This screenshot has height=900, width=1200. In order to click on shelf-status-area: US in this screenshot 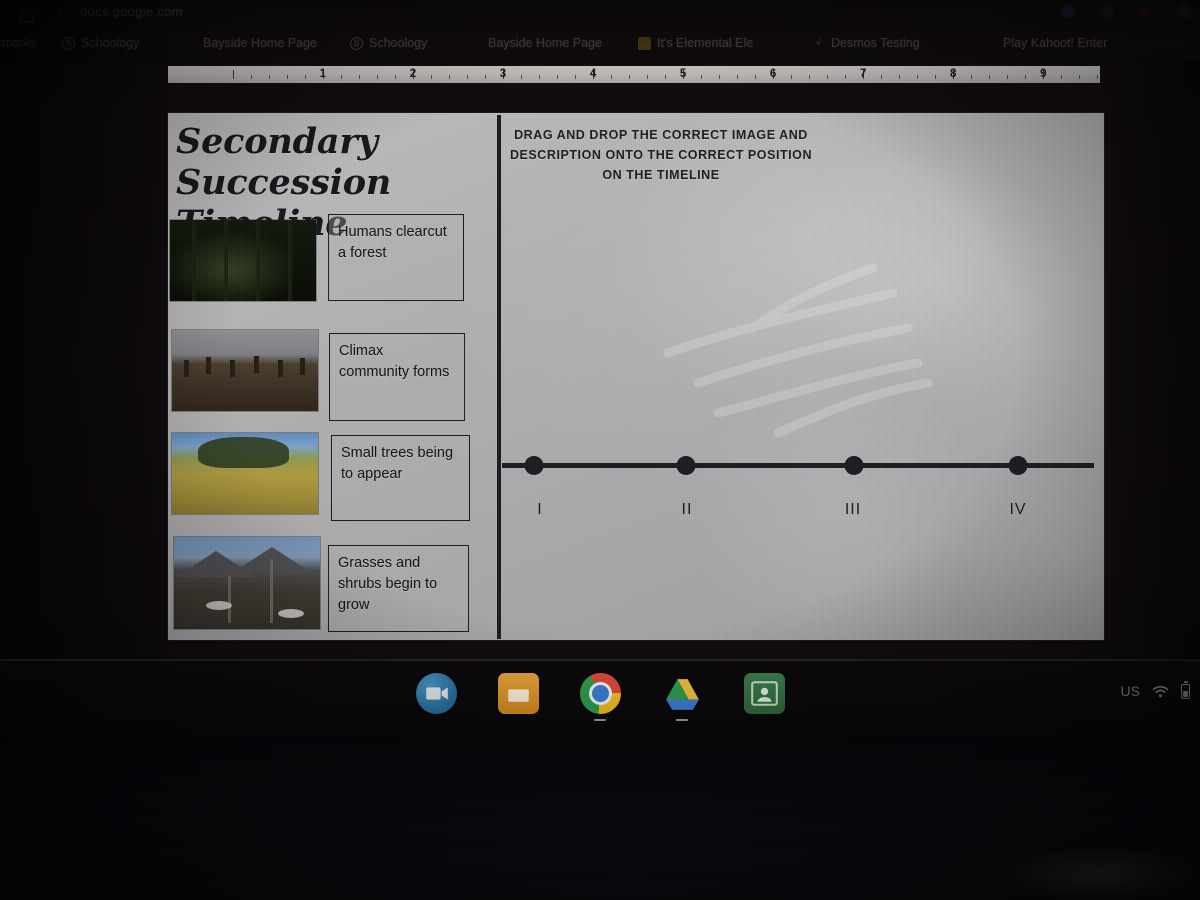, I will do `click(1155, 690)`.